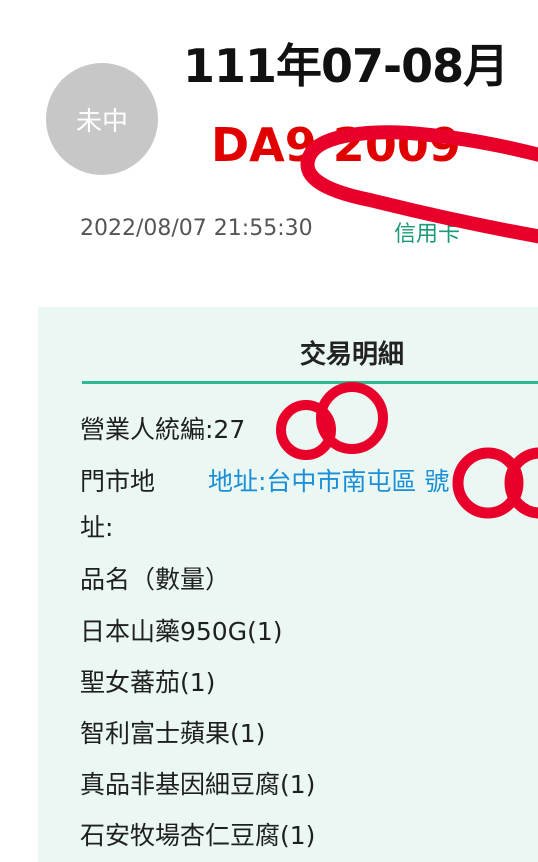 The height and width of the screenshot is (862, 538). Describe the element at coordinates (310, 382) in the screenshot. I see `detail-divider` at that location.